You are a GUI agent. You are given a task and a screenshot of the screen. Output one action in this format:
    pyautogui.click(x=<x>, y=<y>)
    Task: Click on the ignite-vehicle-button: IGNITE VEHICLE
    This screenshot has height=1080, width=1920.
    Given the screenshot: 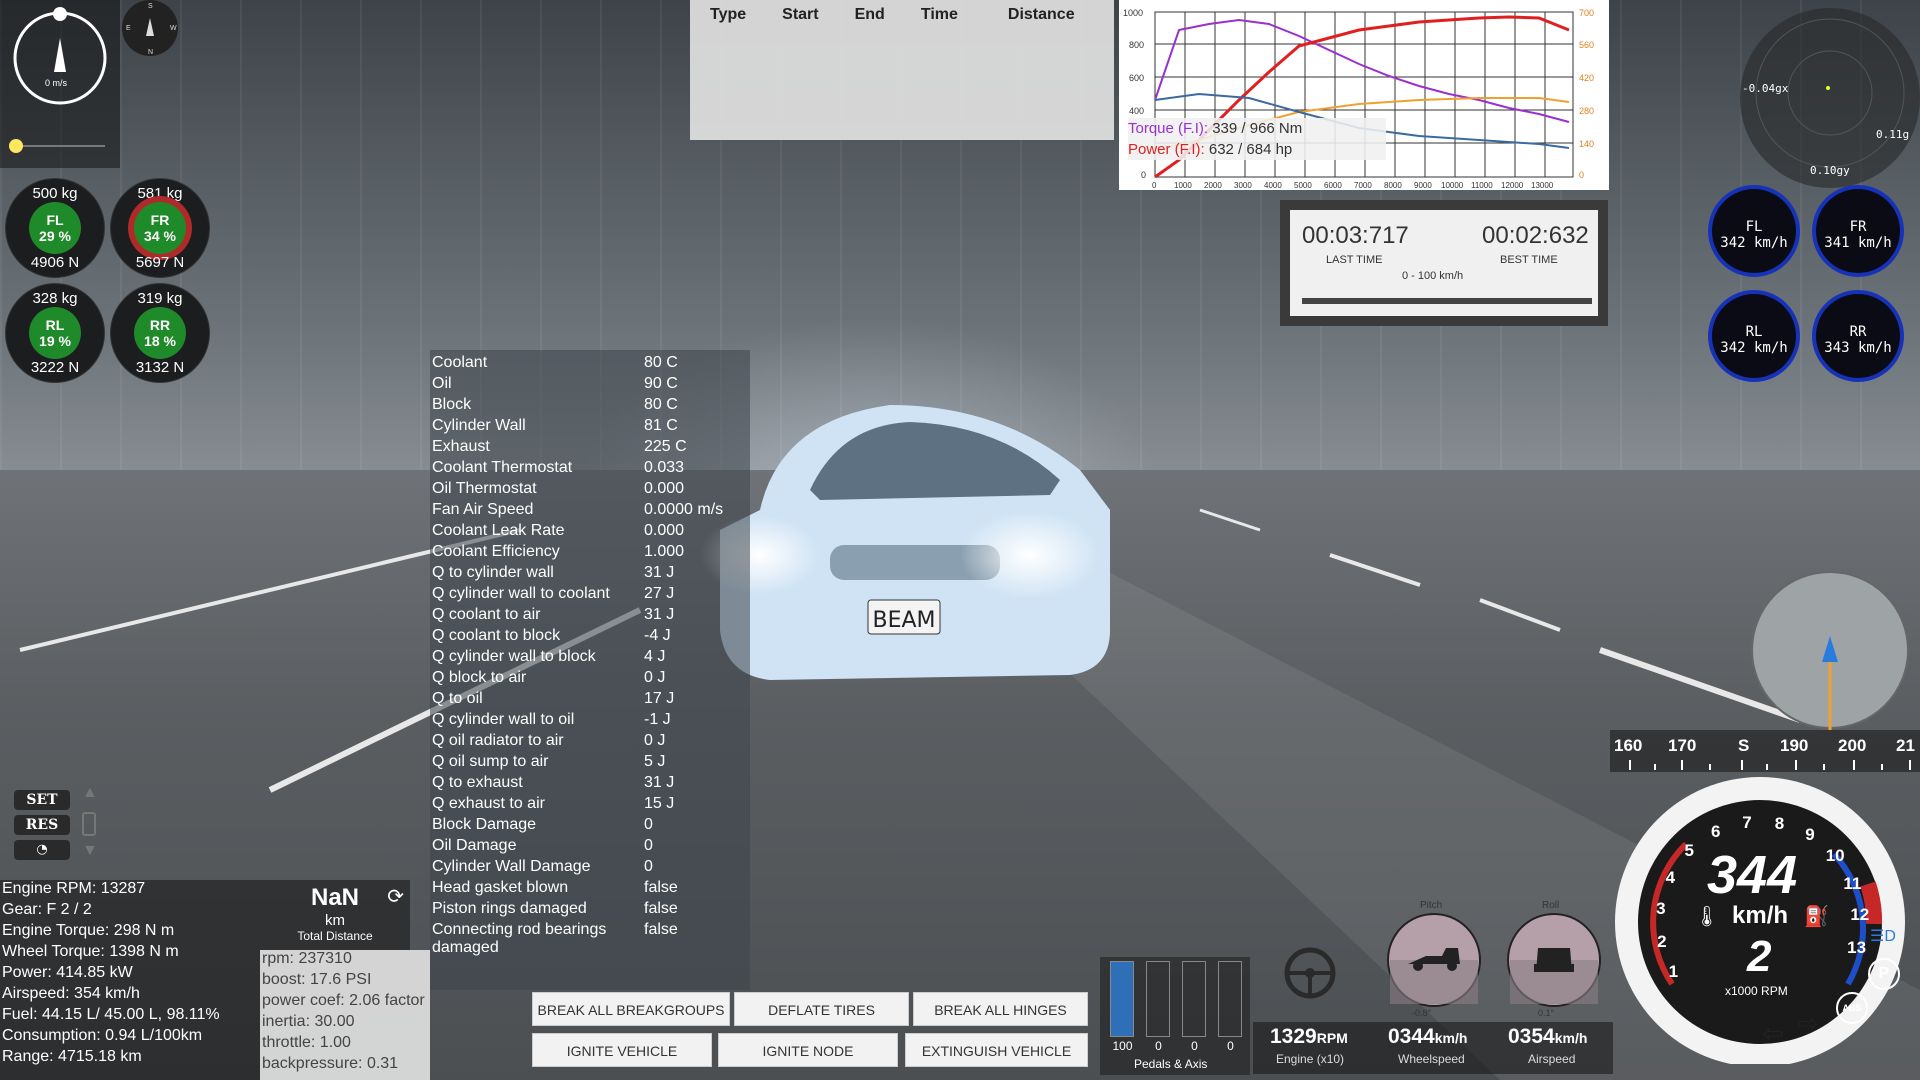 What is the action you would take?
    pyautogui.click(x=622, y=1050)
    